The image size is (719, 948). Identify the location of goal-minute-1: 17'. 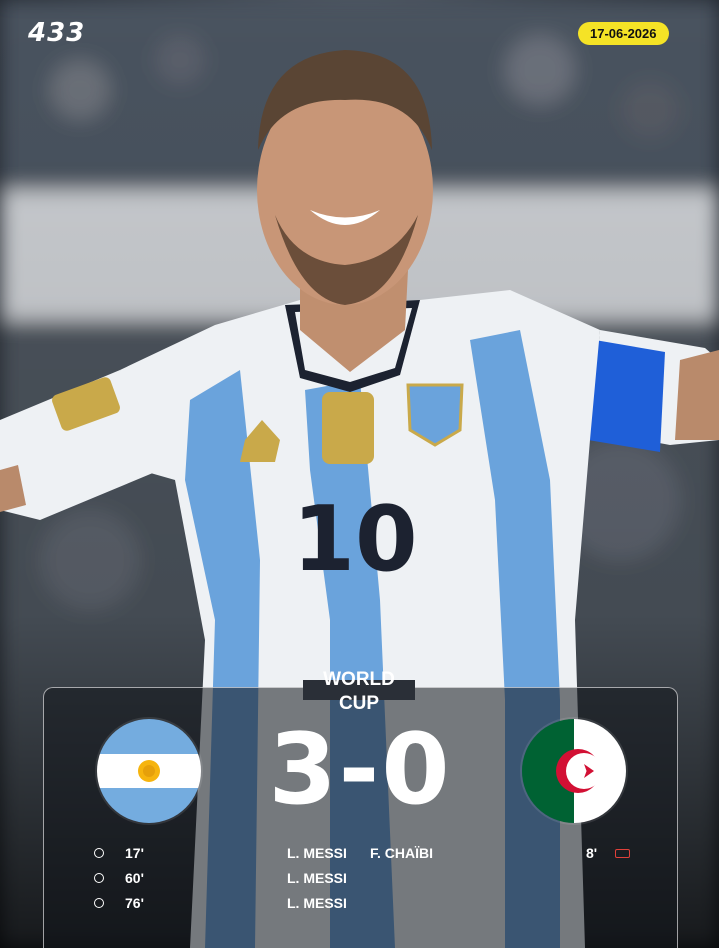
(134, 853).